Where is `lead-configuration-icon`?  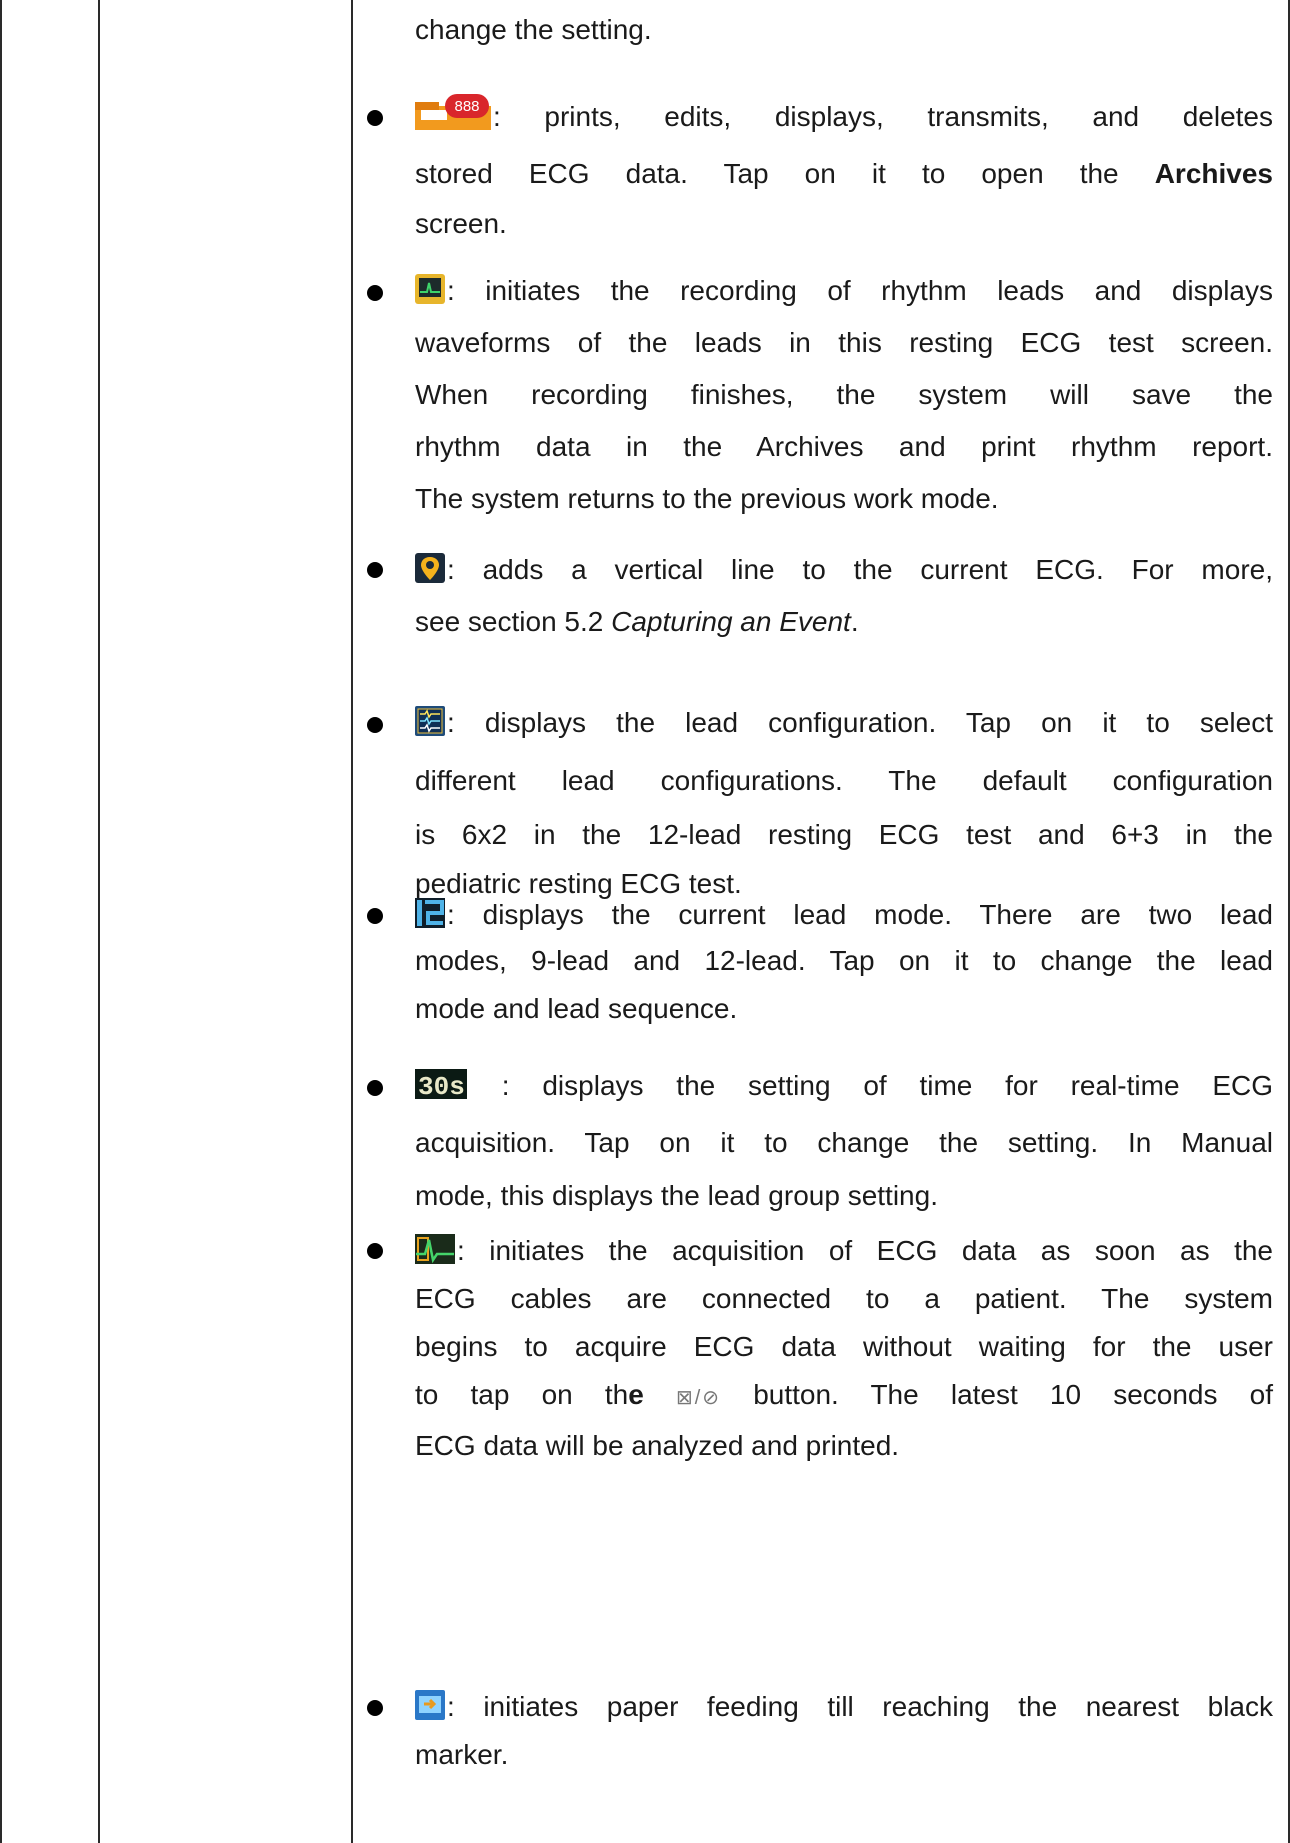
lead-configuration-icon is located at coordinates (430, 721).